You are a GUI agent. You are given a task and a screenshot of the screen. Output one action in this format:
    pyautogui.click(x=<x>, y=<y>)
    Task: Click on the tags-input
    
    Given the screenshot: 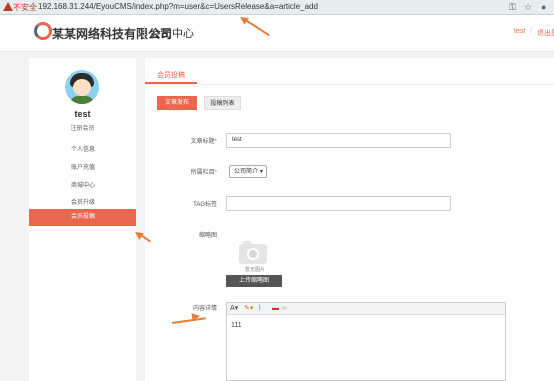 What is the action you would take?
    pyautogui.click(x=338, y=203)
    